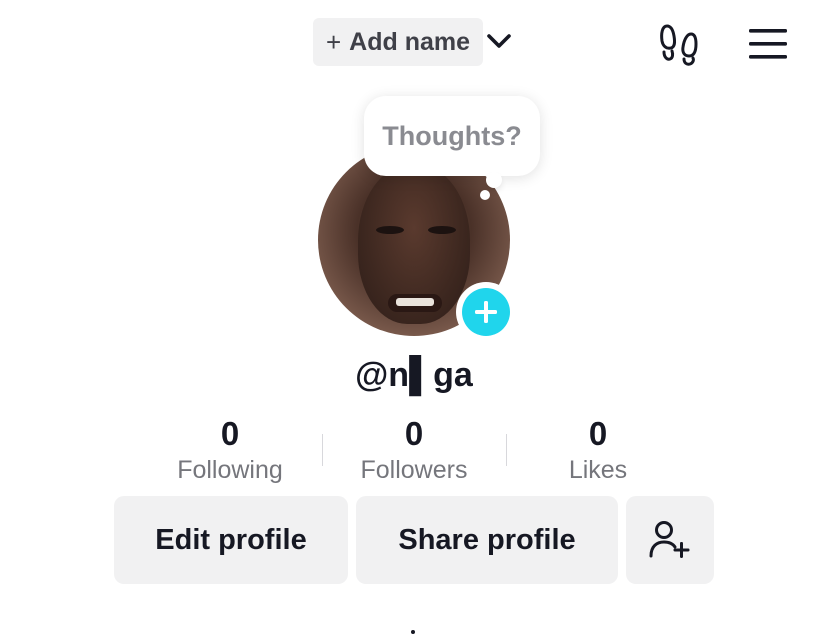  I want to click on avatar-eye-left, so click(390, 230).